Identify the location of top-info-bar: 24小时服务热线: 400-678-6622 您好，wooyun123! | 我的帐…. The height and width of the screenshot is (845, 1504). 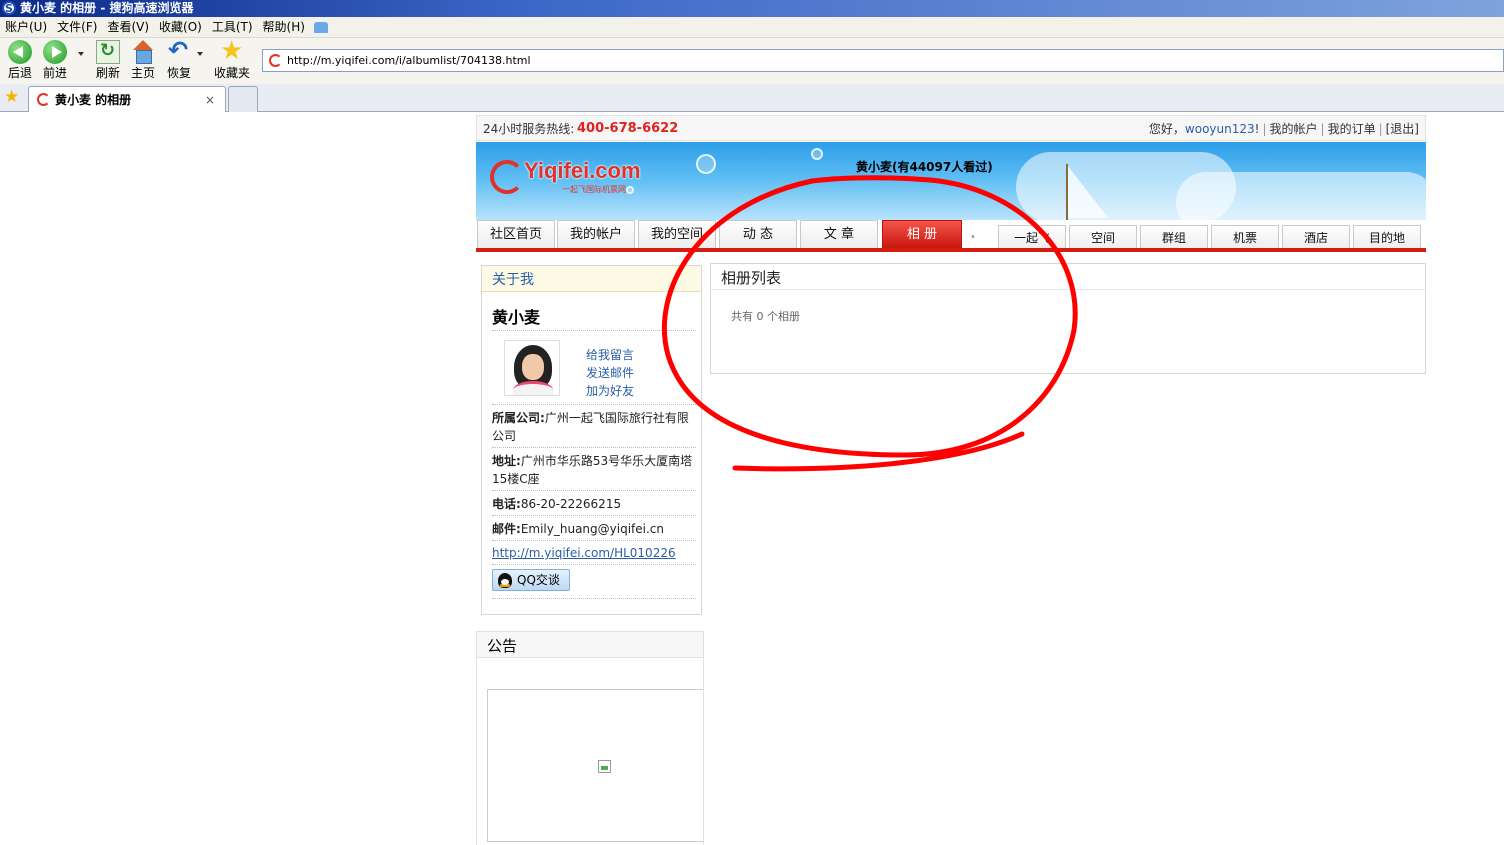
(951, 128).